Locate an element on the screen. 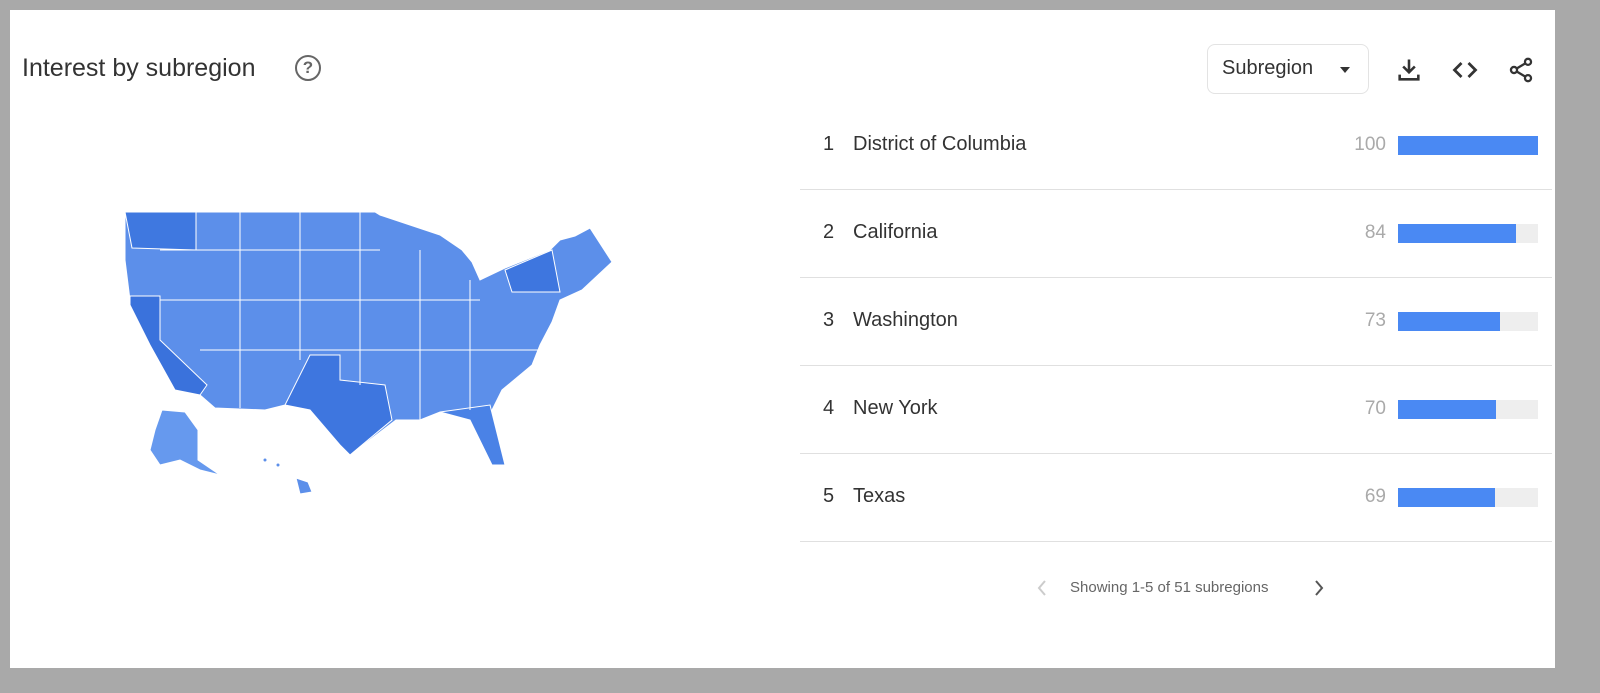  rank: 2 is located at coordinates (829, 232).